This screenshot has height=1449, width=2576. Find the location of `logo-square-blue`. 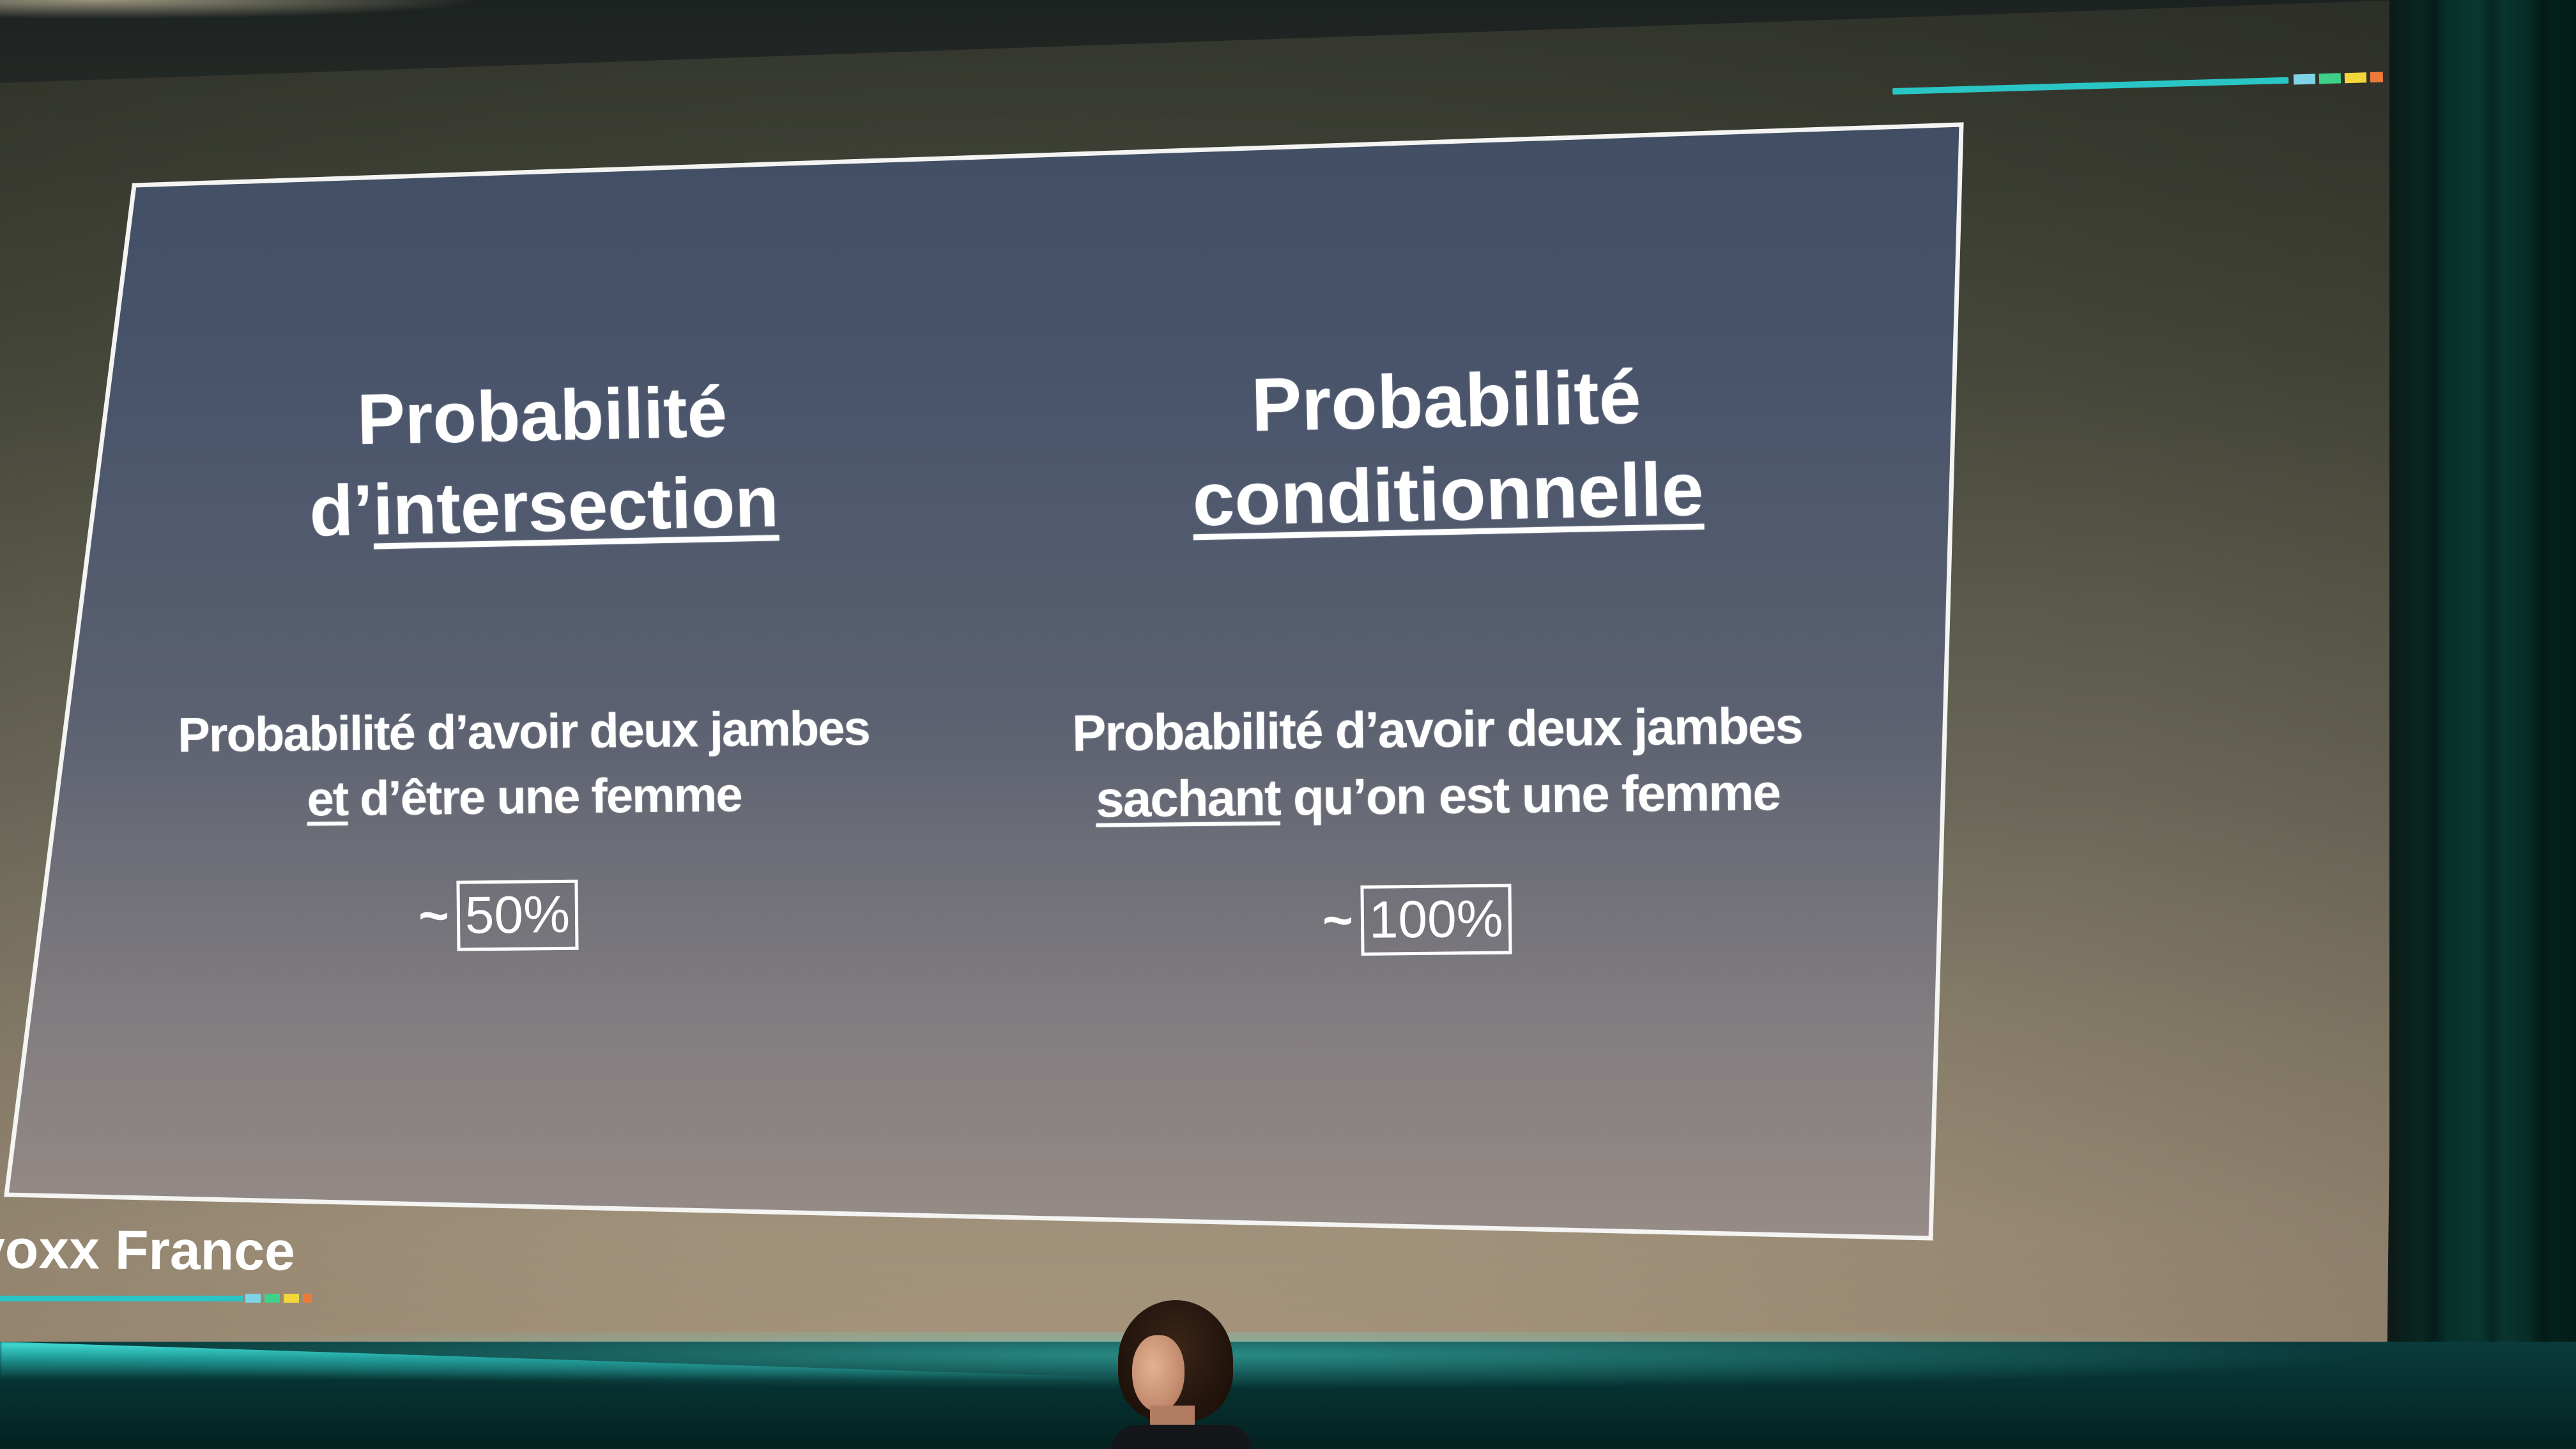

logo-square-blue is located at coordinates (253, 1298).